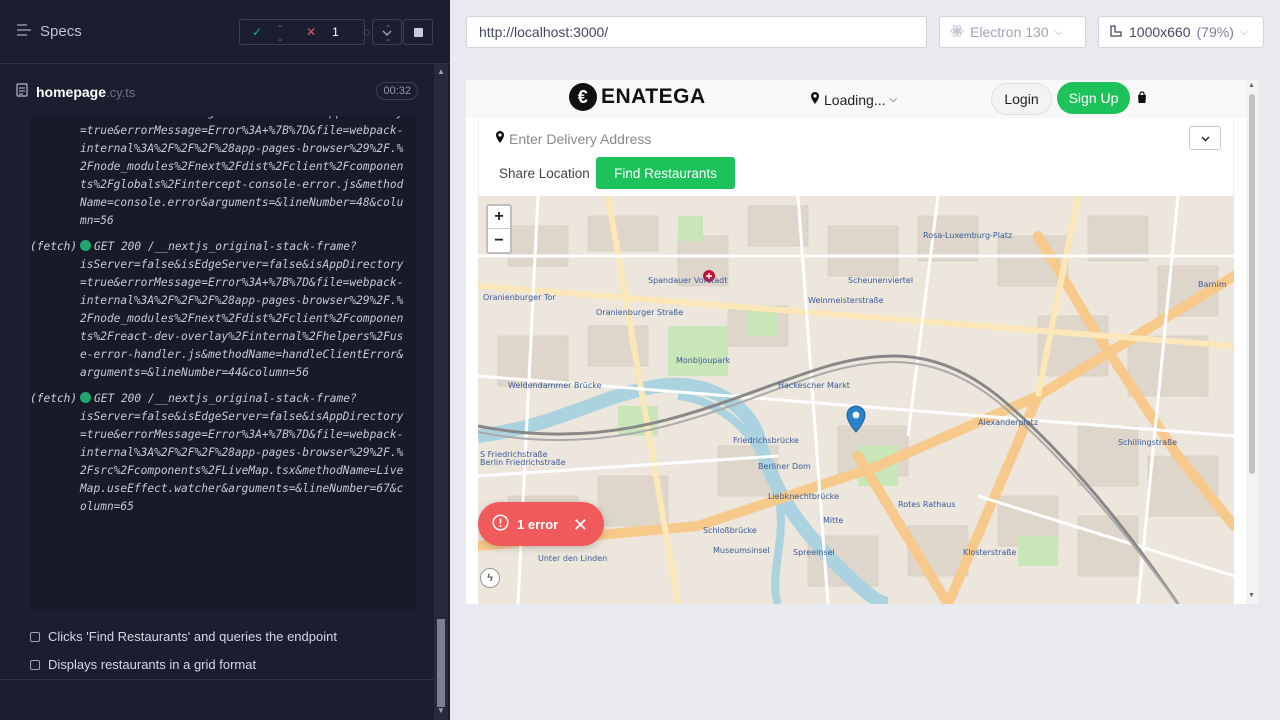 Image resolution: width=1280 pixels, height=720 pixels. What do you see at coordinates (730, 530) in the screenshot?
I see `map-label: Schloßbrücke` at bounding box center [730, 530].